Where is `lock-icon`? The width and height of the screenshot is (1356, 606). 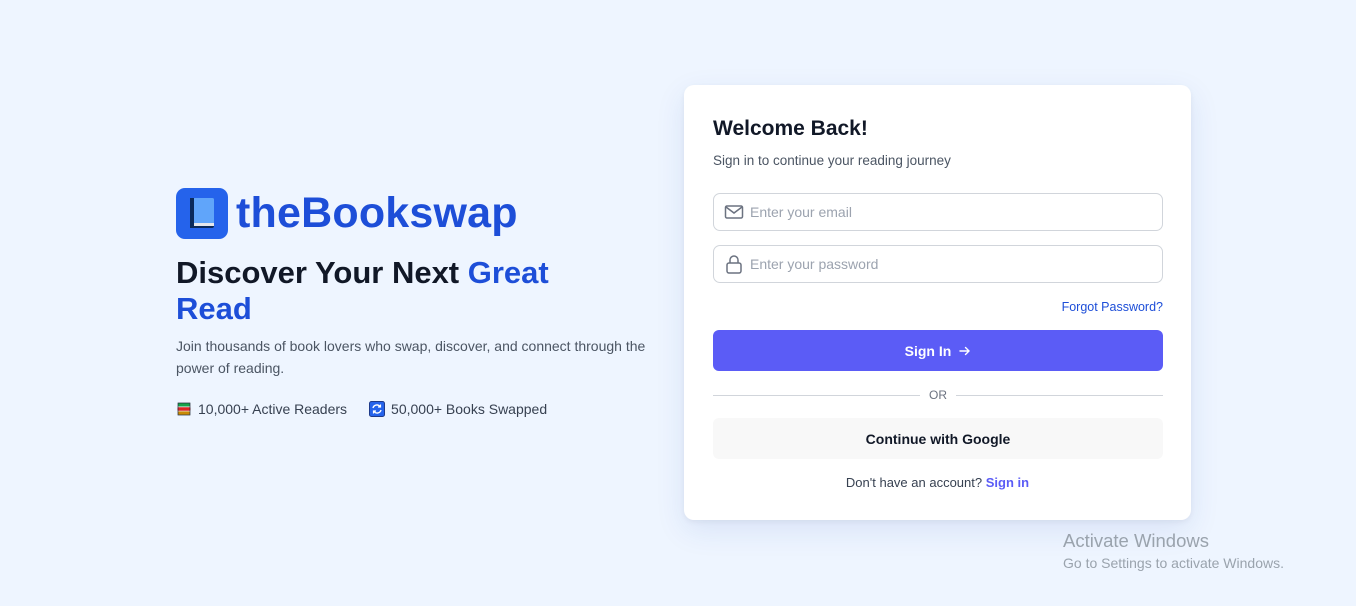 lock-icon is located at coordinates (734, 264).